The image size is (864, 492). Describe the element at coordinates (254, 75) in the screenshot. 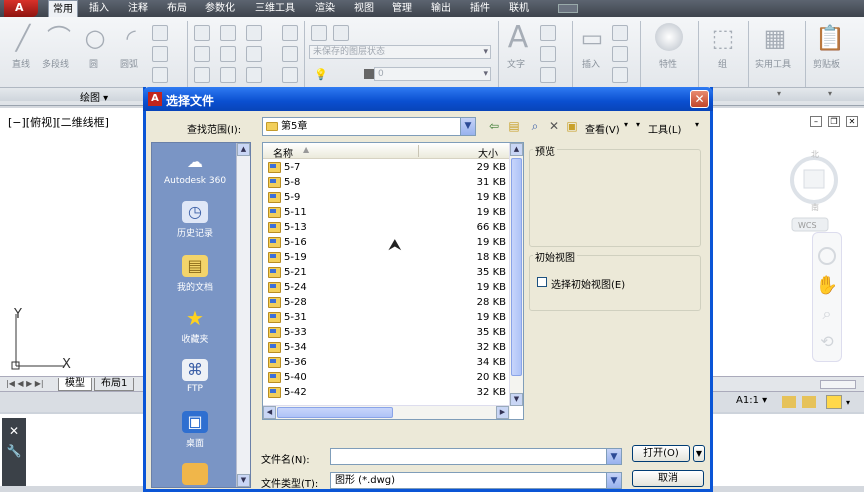

I see `array-icon` at that location.